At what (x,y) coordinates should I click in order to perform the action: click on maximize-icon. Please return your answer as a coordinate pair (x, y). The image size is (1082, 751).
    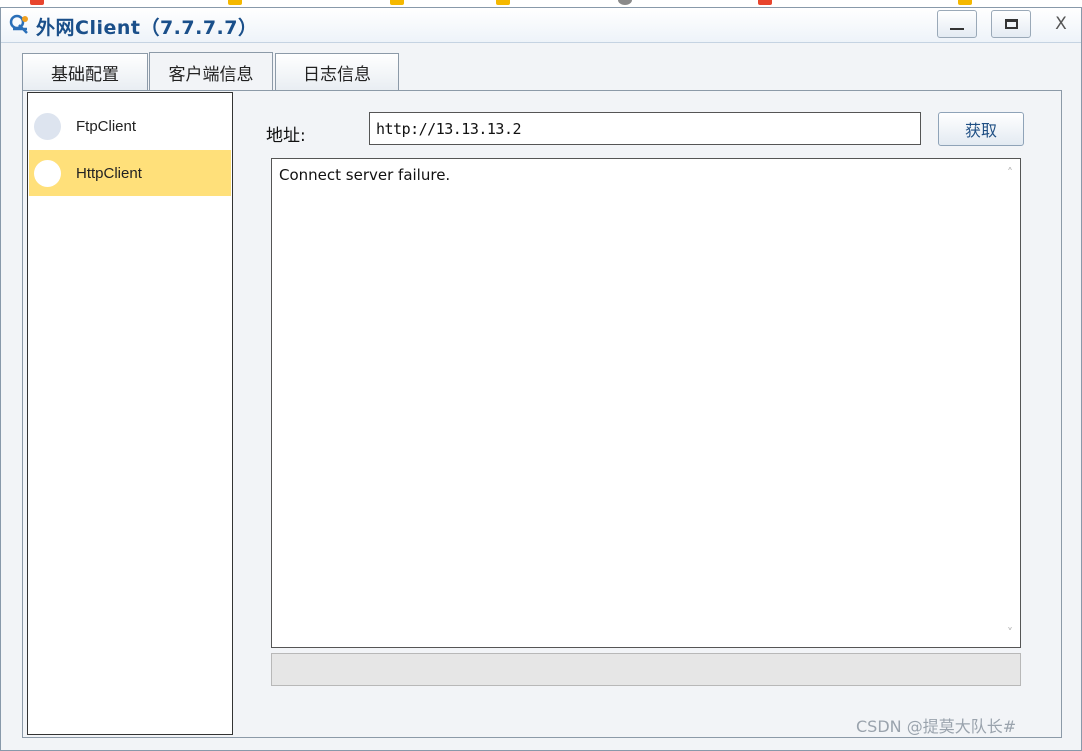
    Looking at the image, I should click on (1011, 24).